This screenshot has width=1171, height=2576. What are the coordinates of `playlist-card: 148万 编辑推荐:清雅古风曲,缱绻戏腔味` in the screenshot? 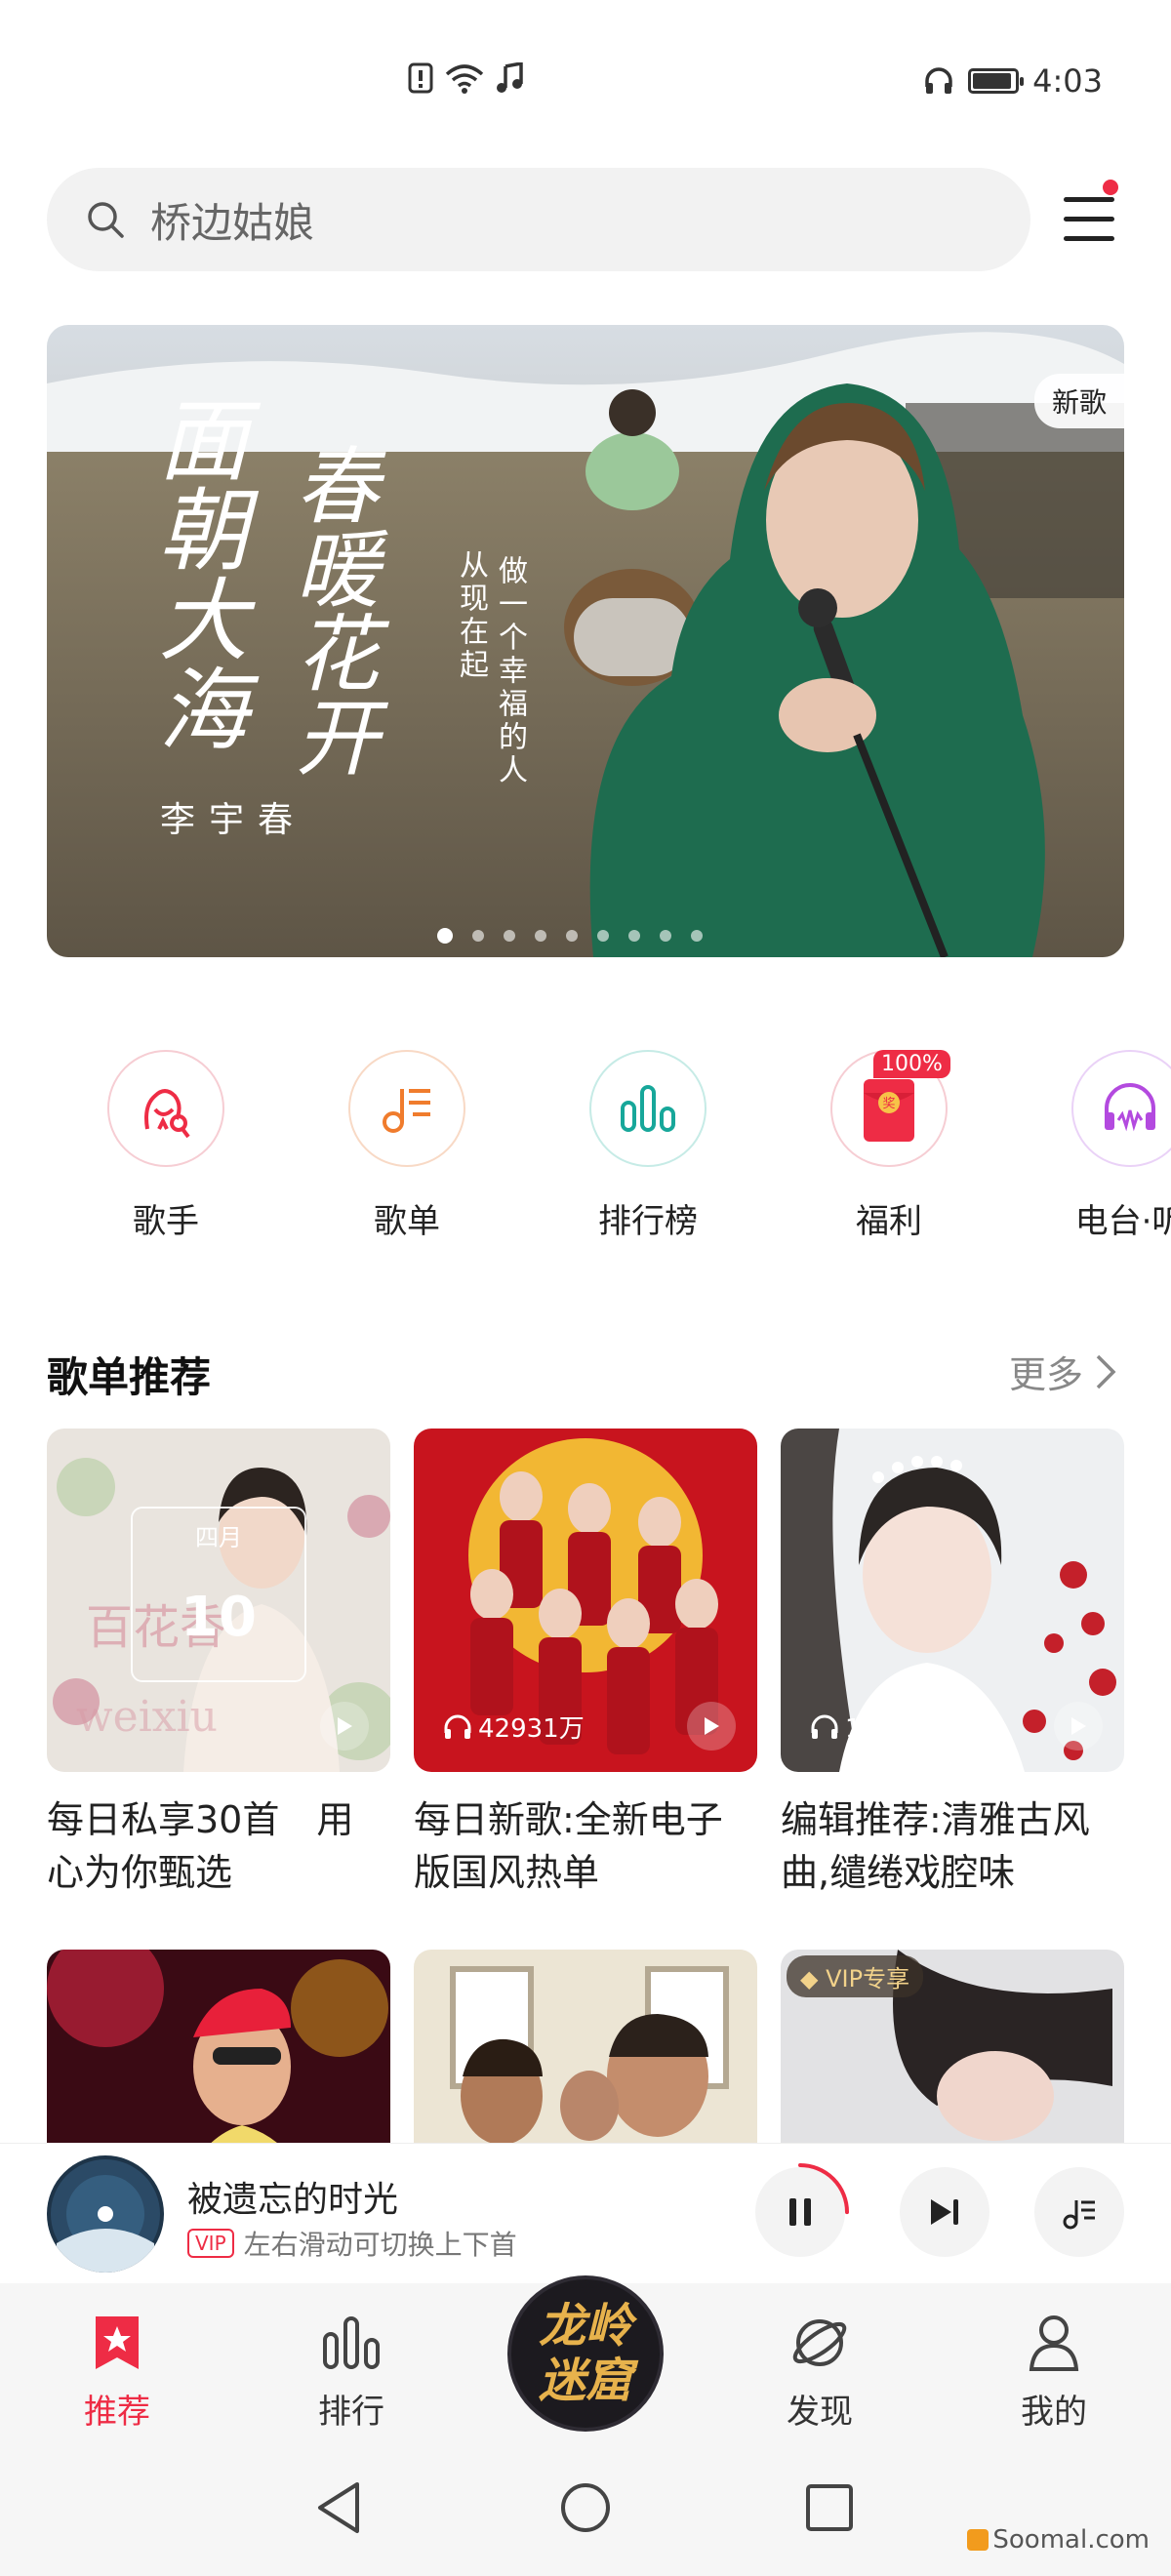 It's located at (952, 1664).